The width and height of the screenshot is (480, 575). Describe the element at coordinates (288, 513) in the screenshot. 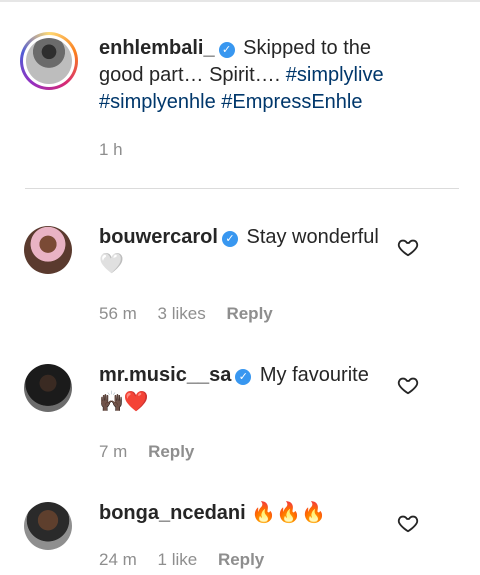

I see `comment-body: 🔥🔥🔥` at that location.